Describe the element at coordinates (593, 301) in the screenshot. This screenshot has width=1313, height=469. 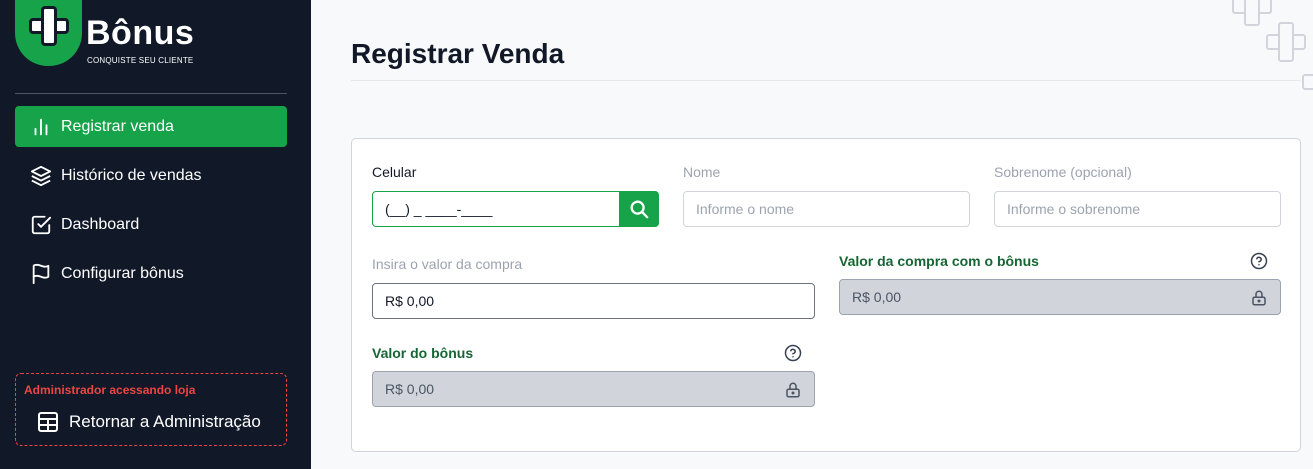
I see `purchase-input: R$ 0,00` at that location.